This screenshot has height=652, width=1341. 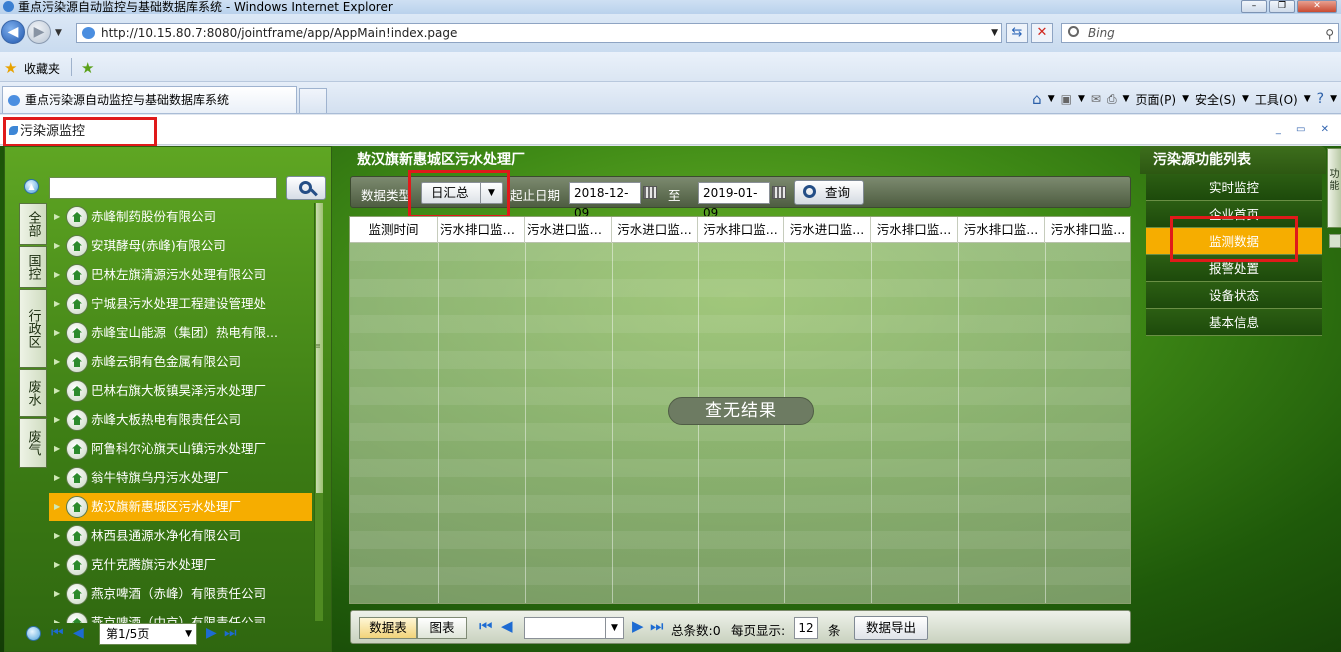 What do you see at coordinates (657, 626) in the screenshot?
I see `grid-last-page-icon: ⏭` at bounding box center [657, 626].